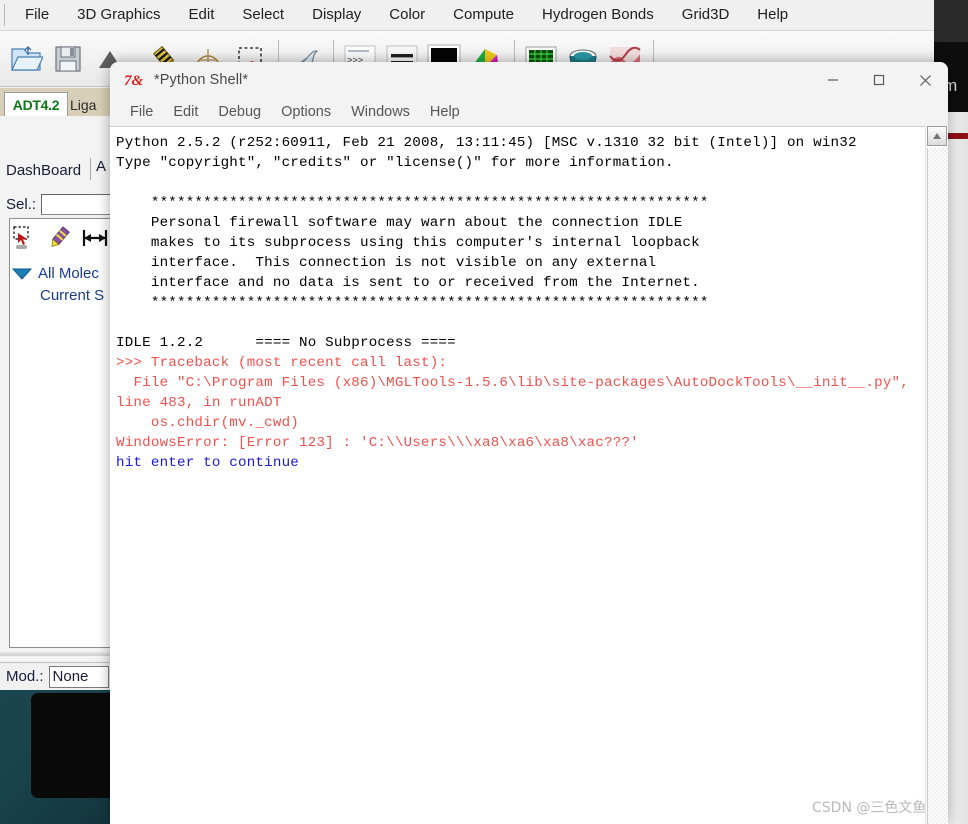  What do you see at coordinates (282, 363) in the screenshot?
I see `shell-output-line: >>> Traceback (most recent call last):` at bounding box center [282, 363].